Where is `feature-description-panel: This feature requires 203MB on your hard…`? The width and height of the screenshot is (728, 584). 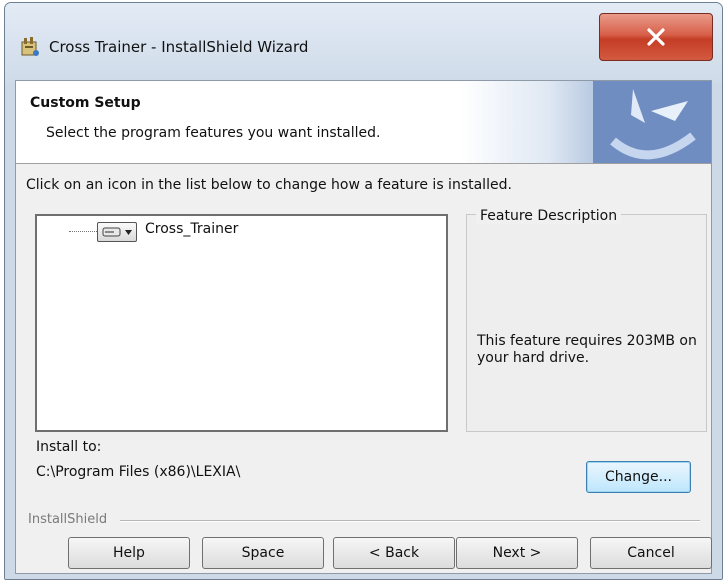
feature-description-panel: This feature requires 203MB on your hard… is located at coordinates (586, 323).